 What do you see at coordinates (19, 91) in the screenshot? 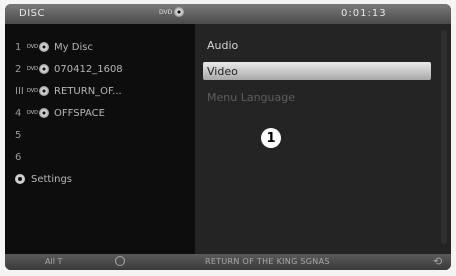
I see `item-number: III` at bounding box center [19, 91].